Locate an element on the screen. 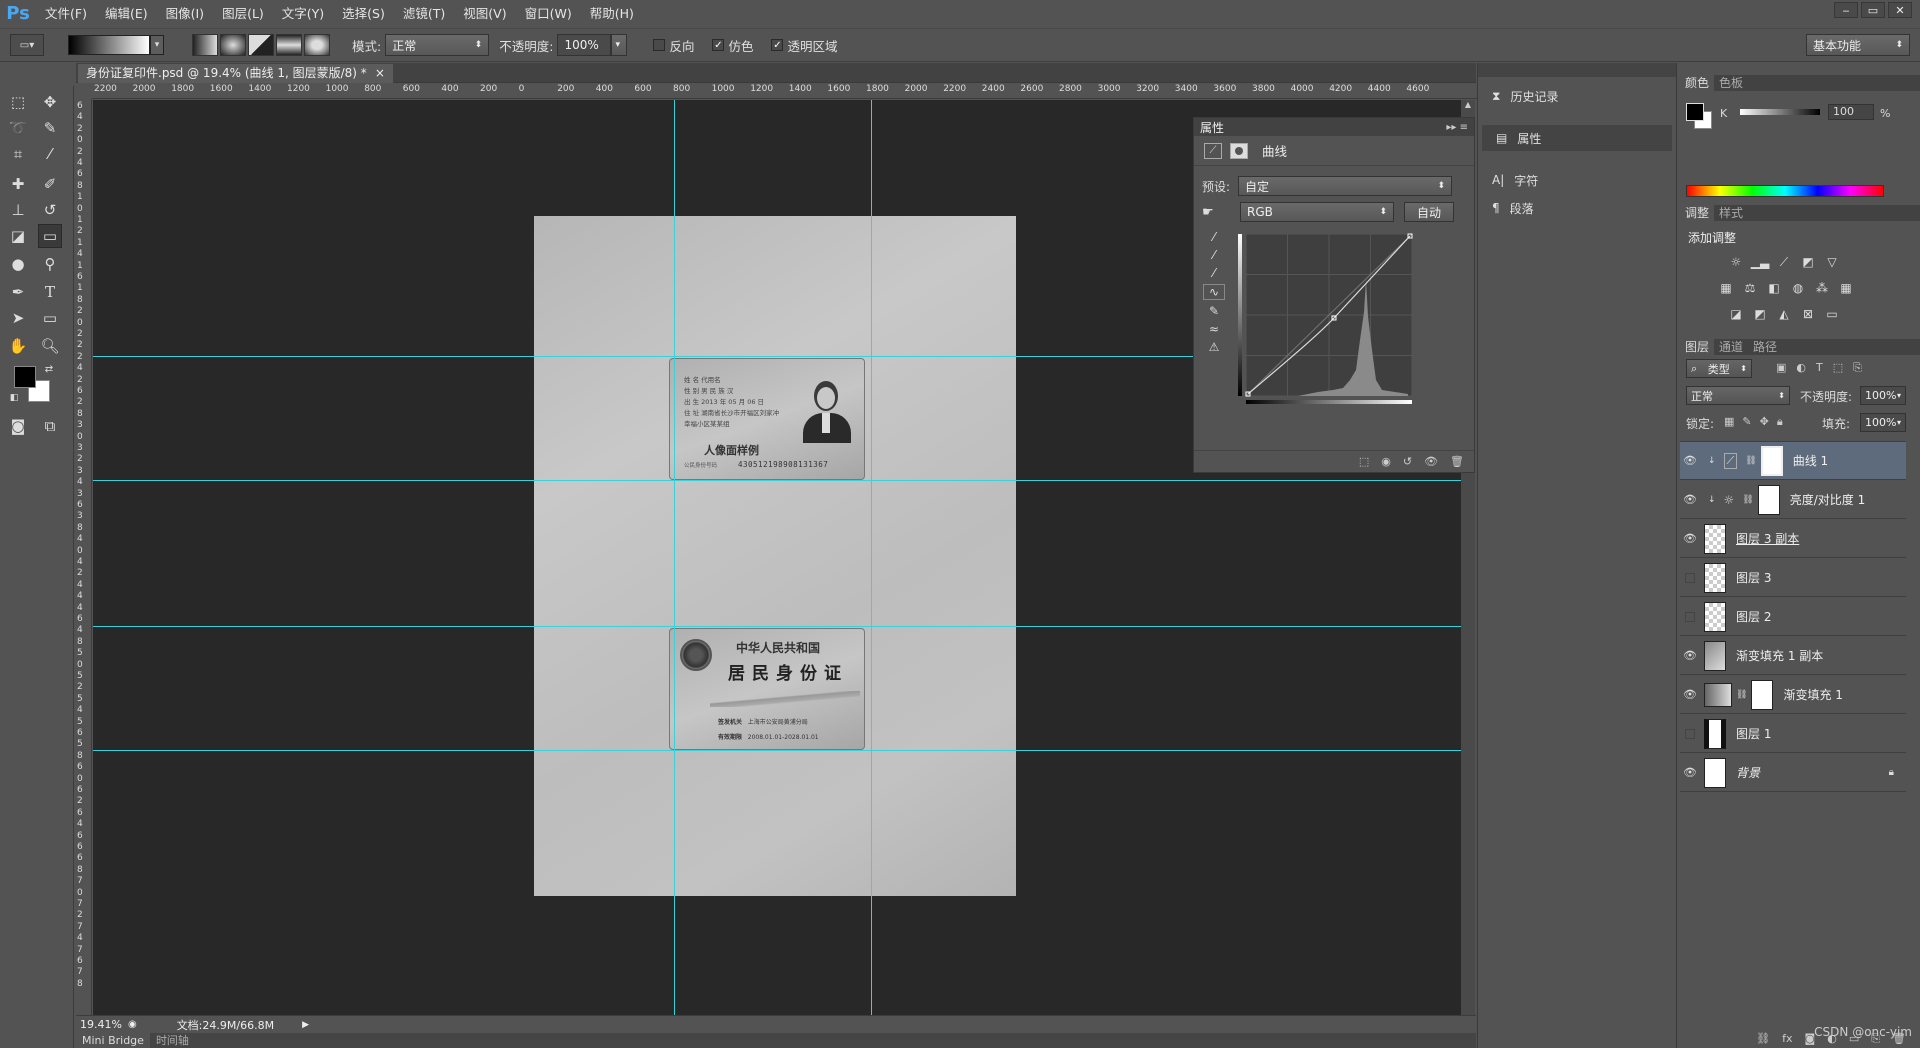 This screenshot has width=1920, height=1048. clip-to-layer-icon: ⬚ is located at coordinates (1364, 461).